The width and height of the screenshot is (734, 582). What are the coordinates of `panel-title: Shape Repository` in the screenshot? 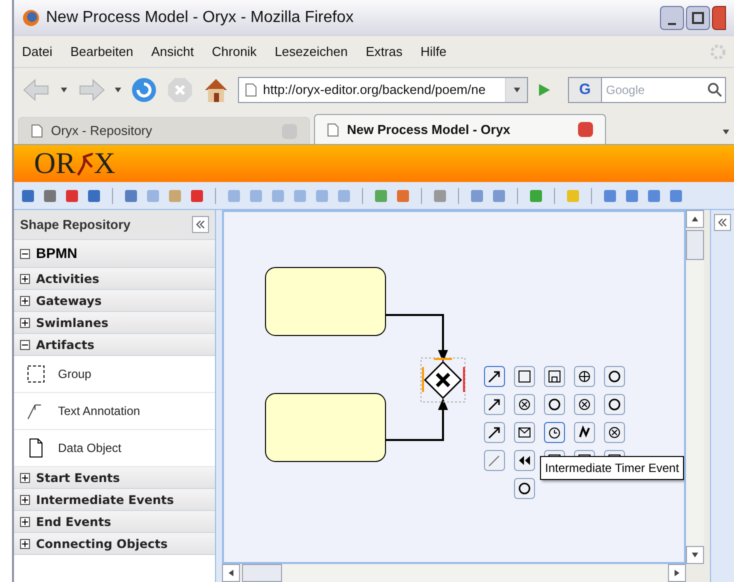 It's located at (75, 225).